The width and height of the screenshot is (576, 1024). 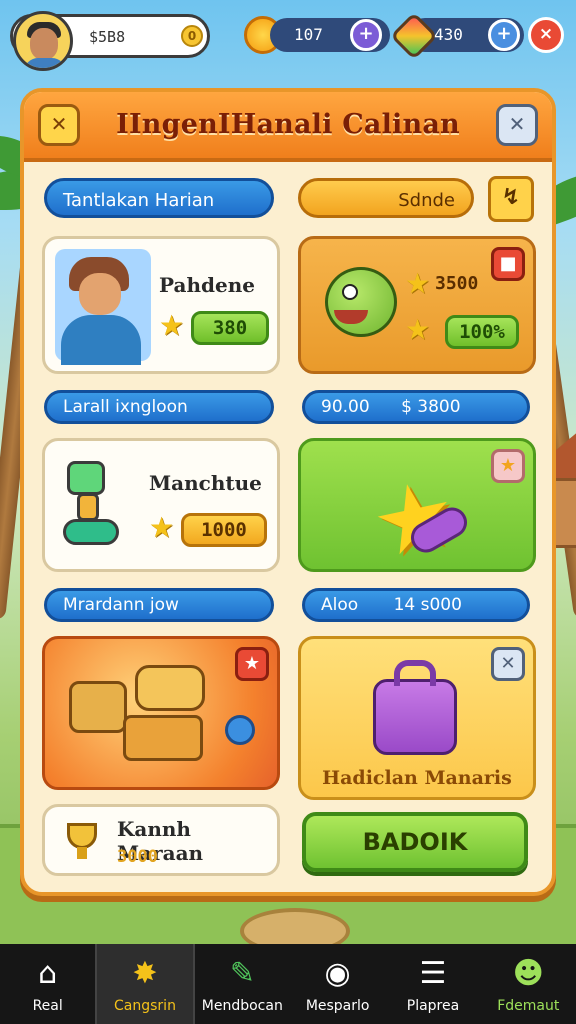 What do you see at coordinates (161, 505) in the screenshot?
I see `manchtue-card: Manchtue ★ 1000` at bounding box center [161, 505].